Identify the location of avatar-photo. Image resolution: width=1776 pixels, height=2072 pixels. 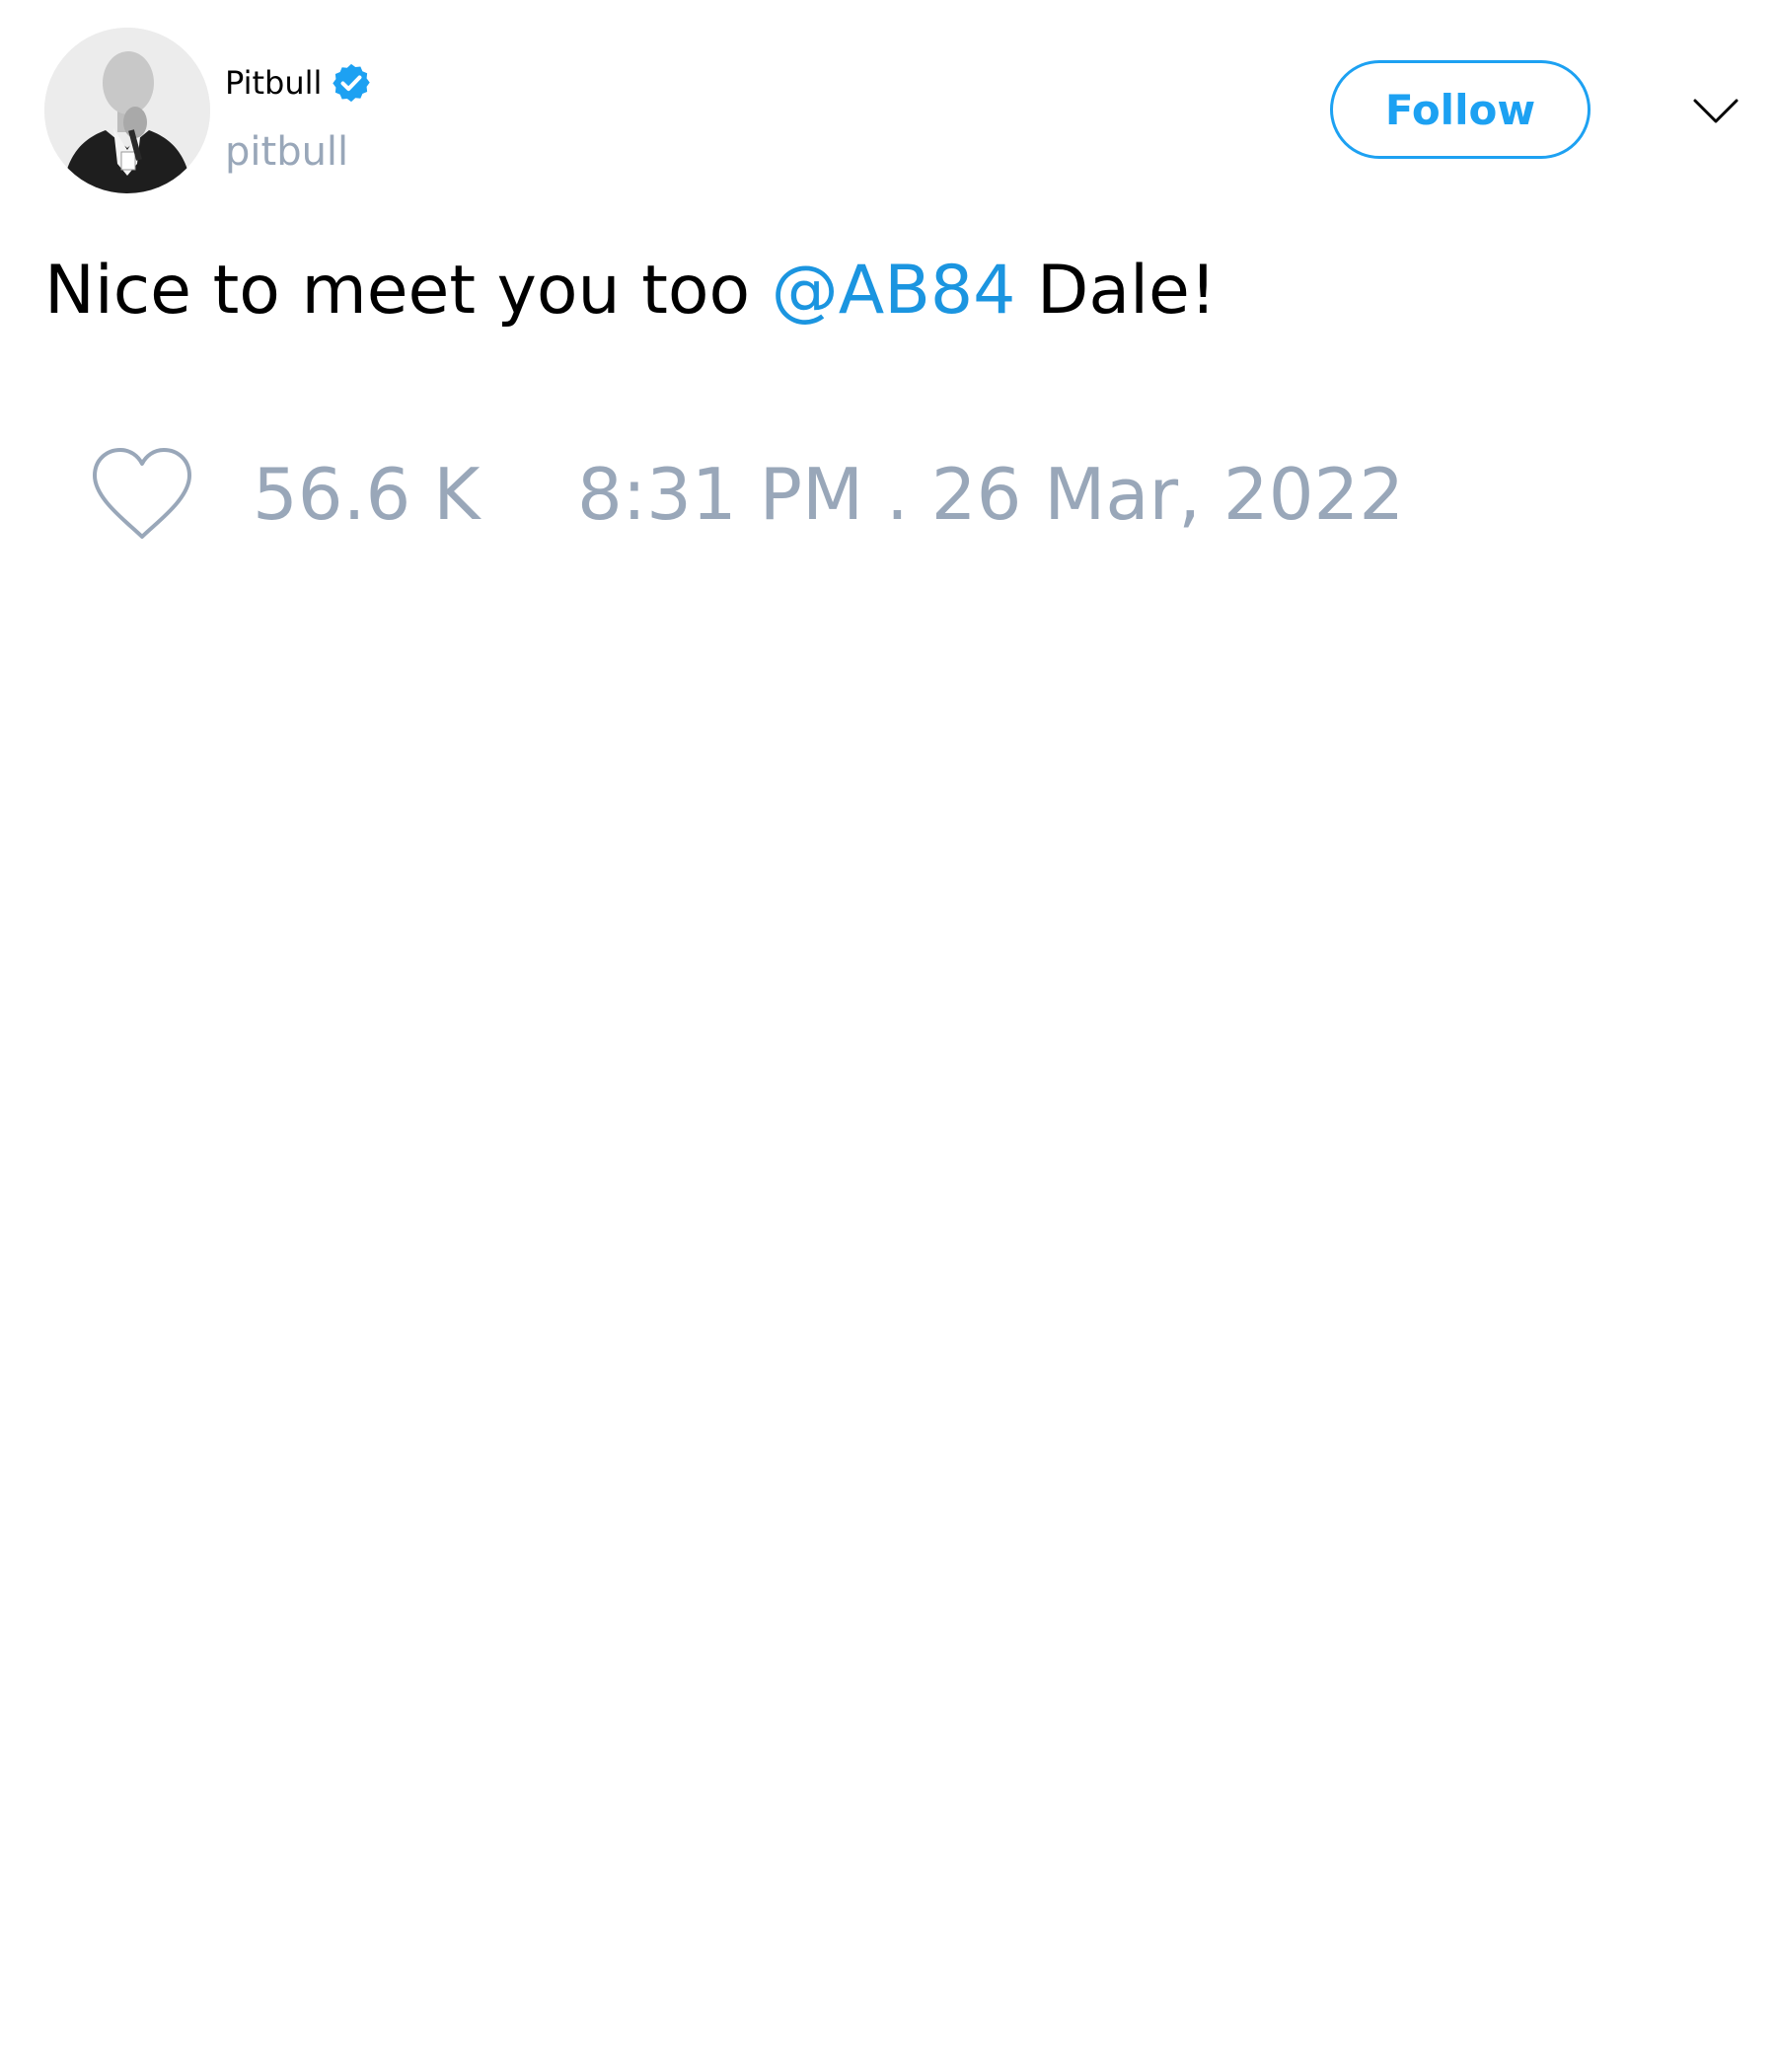
(127, 111).